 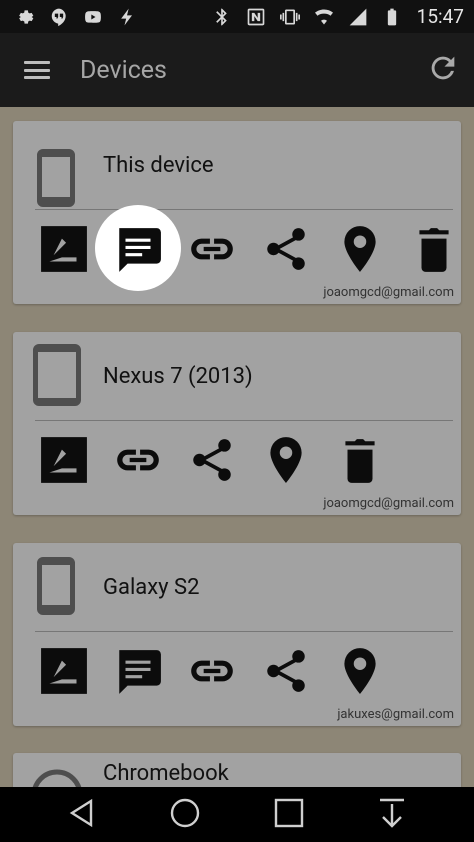 I want to click on bolt-icon, so click(x=127, y=17).